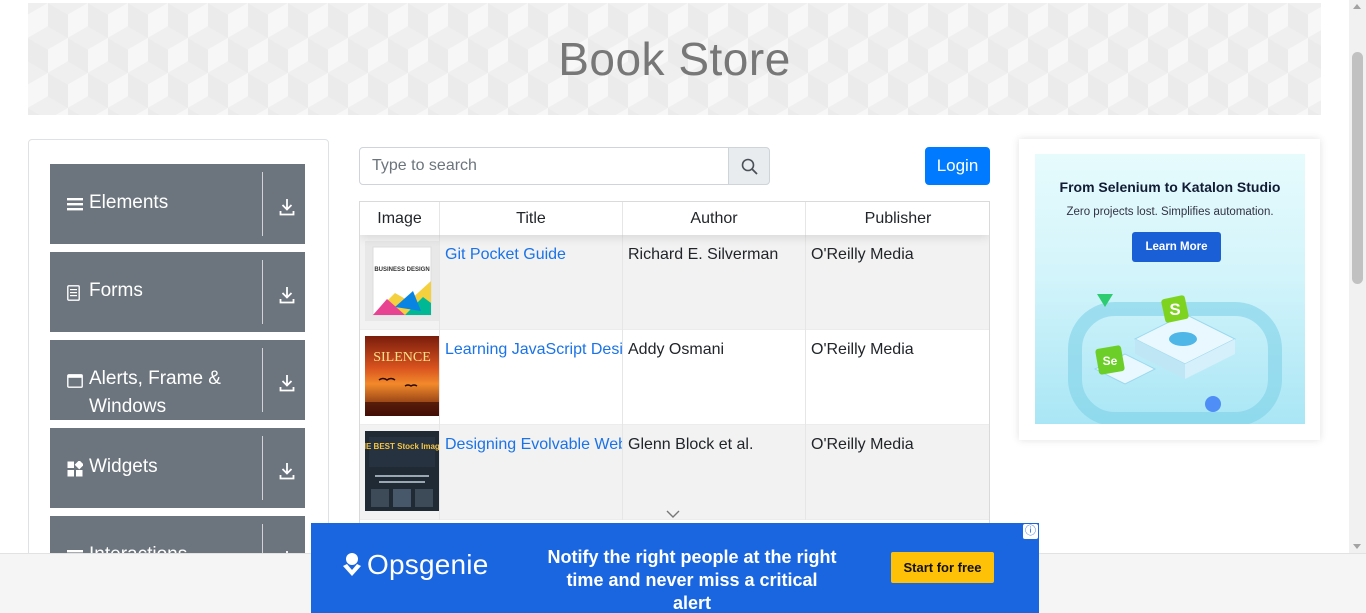 This screenshot has width=1366, height=613. Describe the element at coordinates (155, 392) in the screenshot. I see `sidebar-group-label: Alerts, Frame & Windows` at that location.